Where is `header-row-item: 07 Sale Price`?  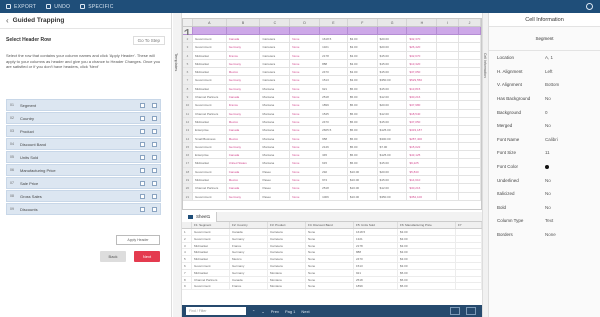 header-row-item: 07 Sale Price is located at coordinates (83, 183).